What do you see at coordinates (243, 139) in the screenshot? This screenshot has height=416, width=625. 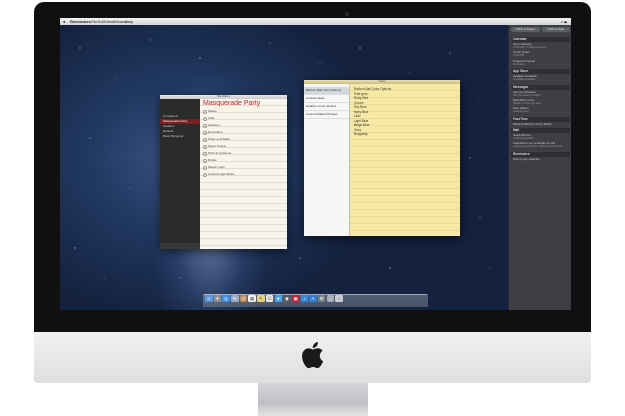 I see `reminder-item: Chips and Salsa` at bounding box center [243, 139].